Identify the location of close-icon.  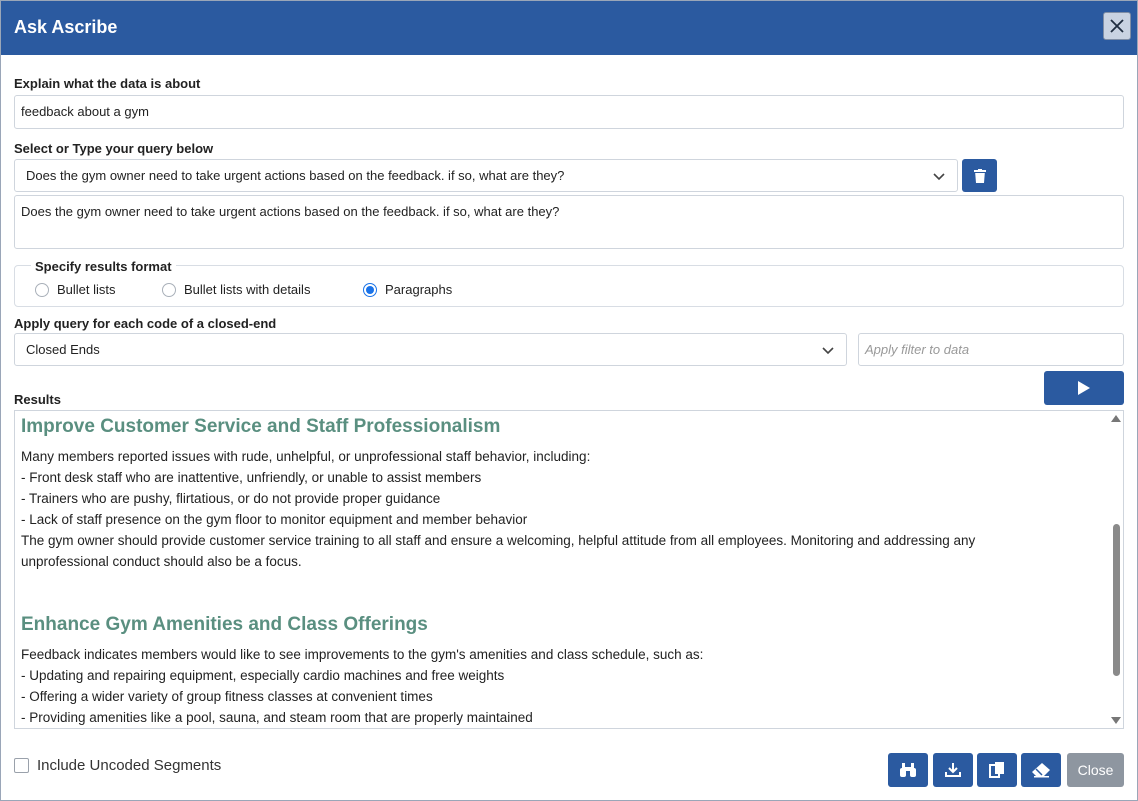
(1117, 26).